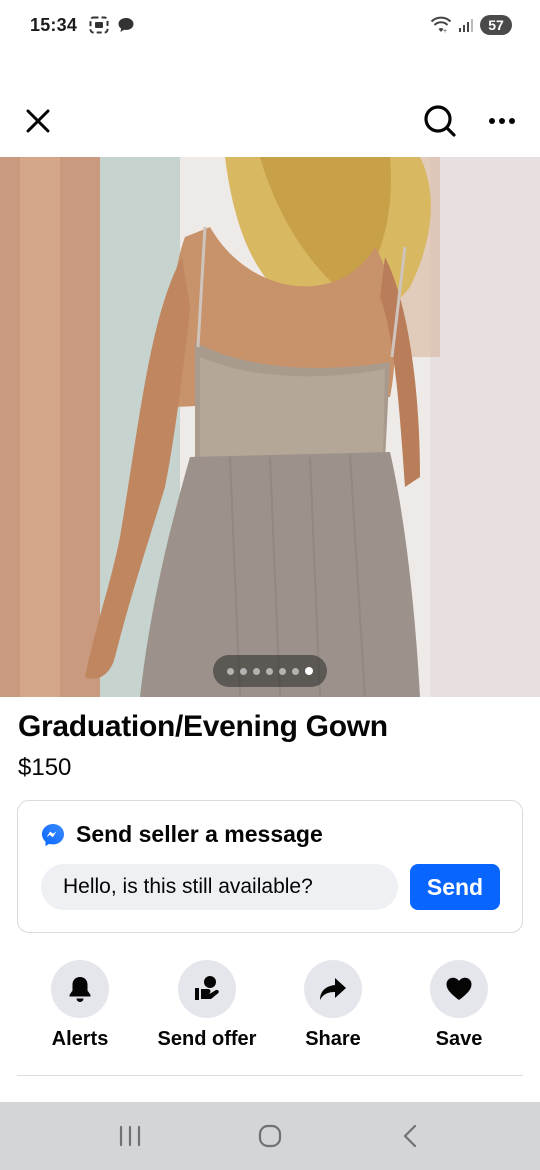 The image size is (540, 1170). I want to click on home-icon, so click(270, 1136).